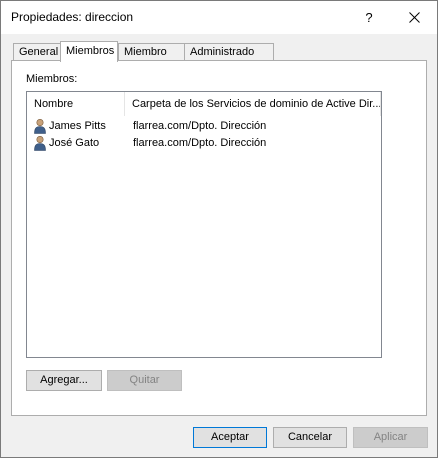  I want to click on tab-managed-by: Administrado por, so click(229, 59).